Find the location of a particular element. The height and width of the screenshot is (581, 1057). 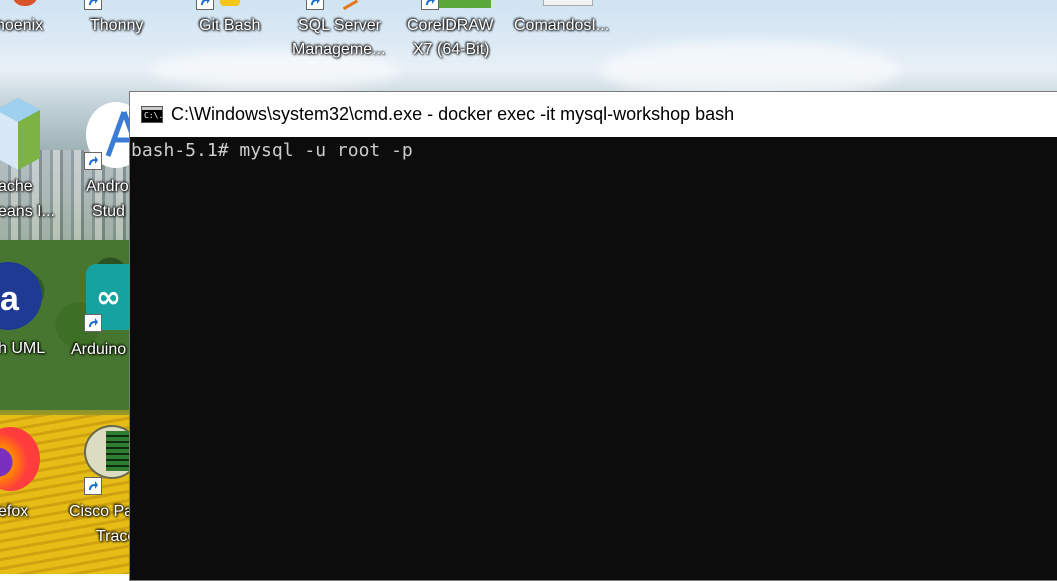

desktop-icon-label-line1: Cisco Pa is located at coordinates (101, 511).